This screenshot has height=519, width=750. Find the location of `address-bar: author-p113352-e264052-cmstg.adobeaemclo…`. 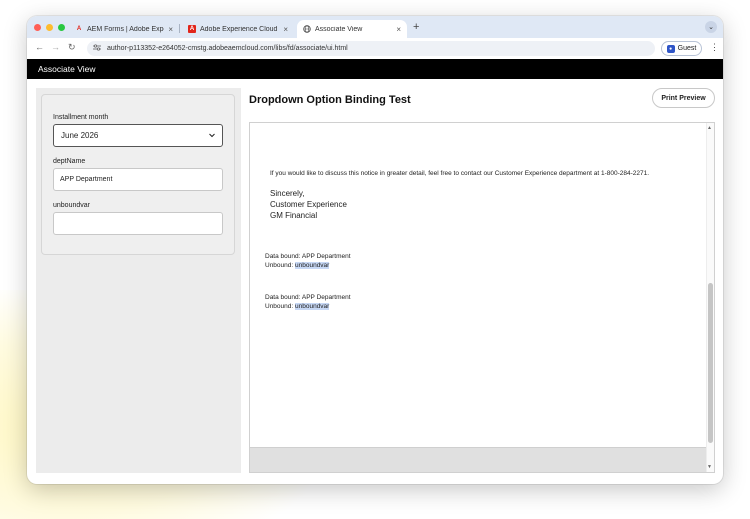

address-bar: author-p113352-e264052-cmstg.adobeaemclo… is located at coordinates (371, 48).